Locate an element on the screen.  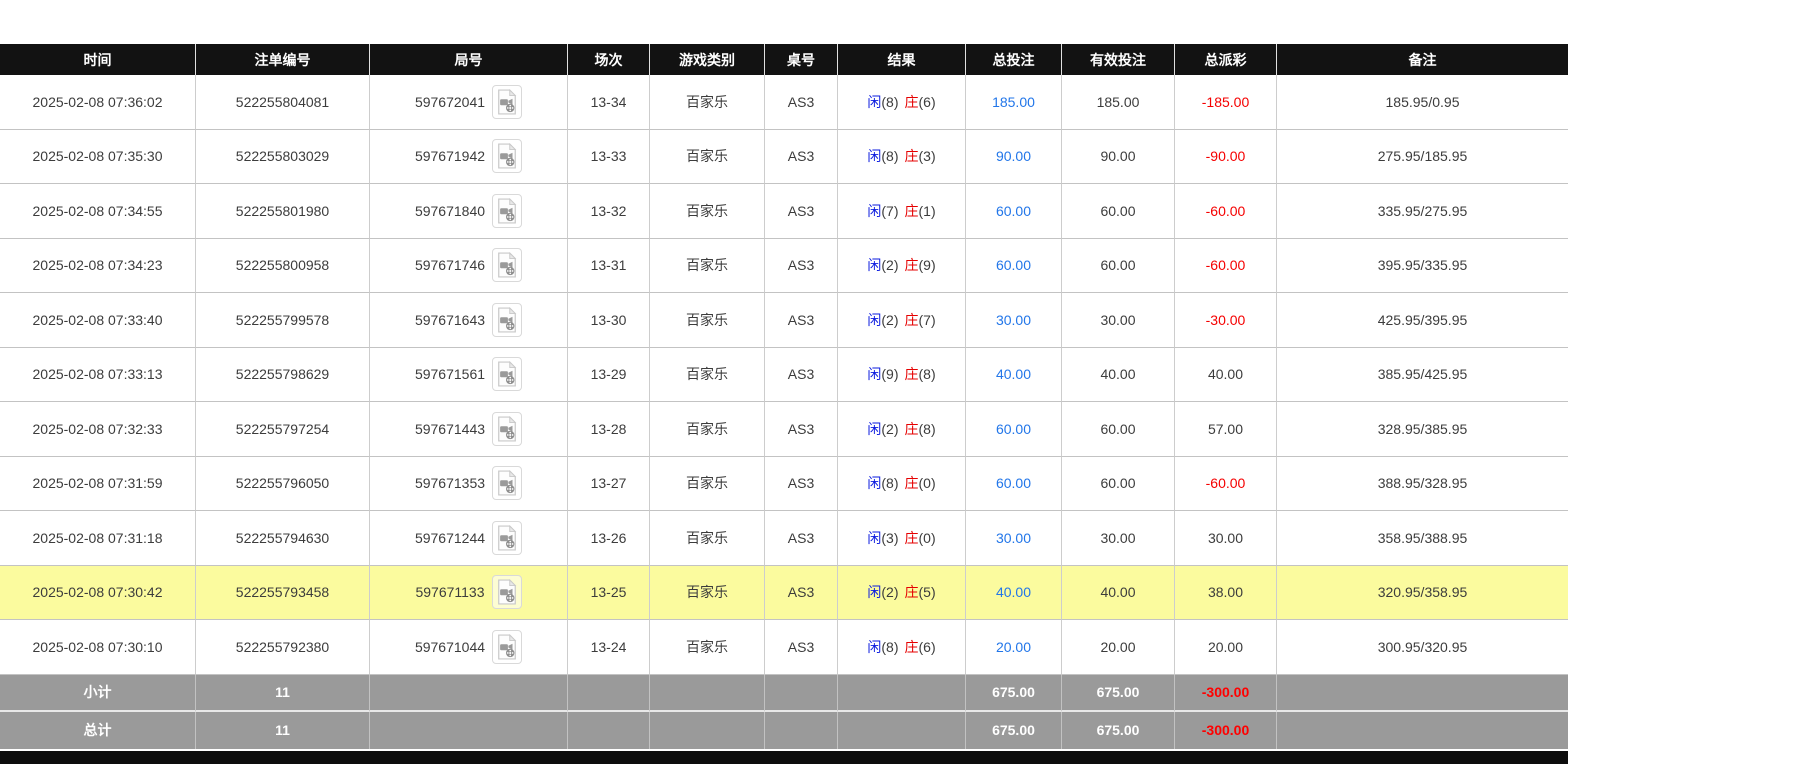
subtotal-empty-session is located at coordinates (609, 693).